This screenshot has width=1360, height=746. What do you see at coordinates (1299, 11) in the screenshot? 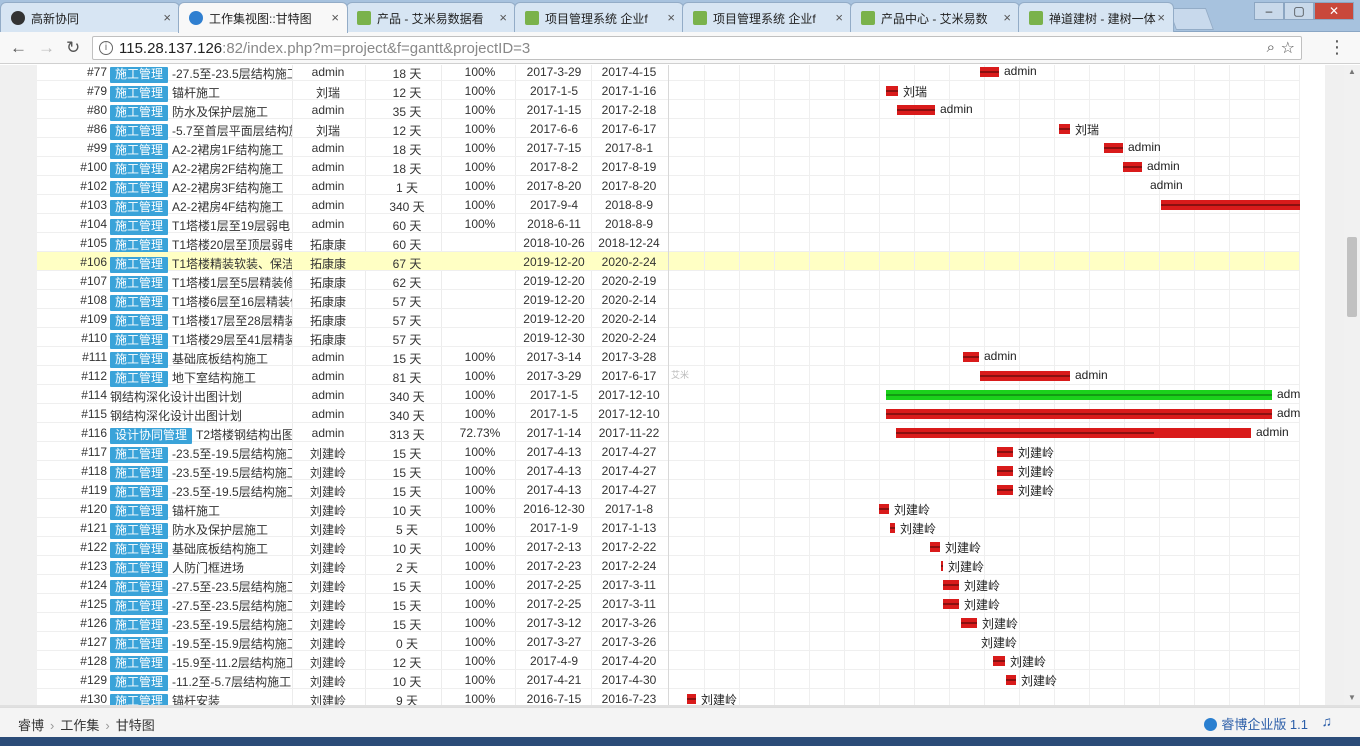
I see `maximize-button: ▢` at bounding box center [1299, 11].